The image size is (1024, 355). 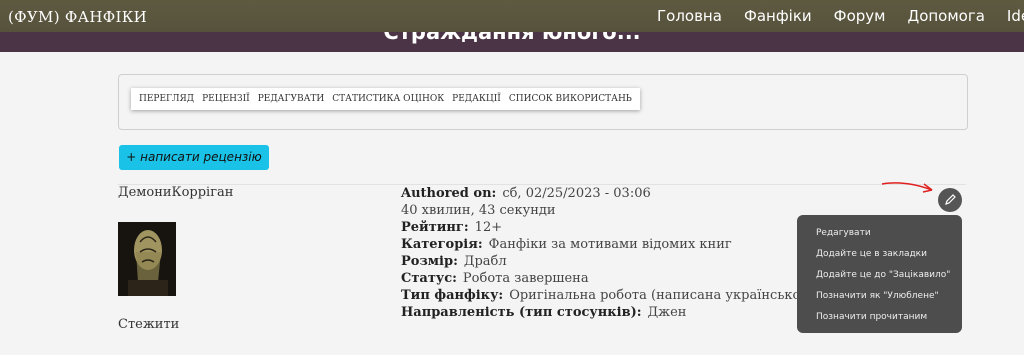 What do you see at coordinates (442, 244) in the screenshot?
I see `meta-label: Категорія:` at bounding box center [442, 244].